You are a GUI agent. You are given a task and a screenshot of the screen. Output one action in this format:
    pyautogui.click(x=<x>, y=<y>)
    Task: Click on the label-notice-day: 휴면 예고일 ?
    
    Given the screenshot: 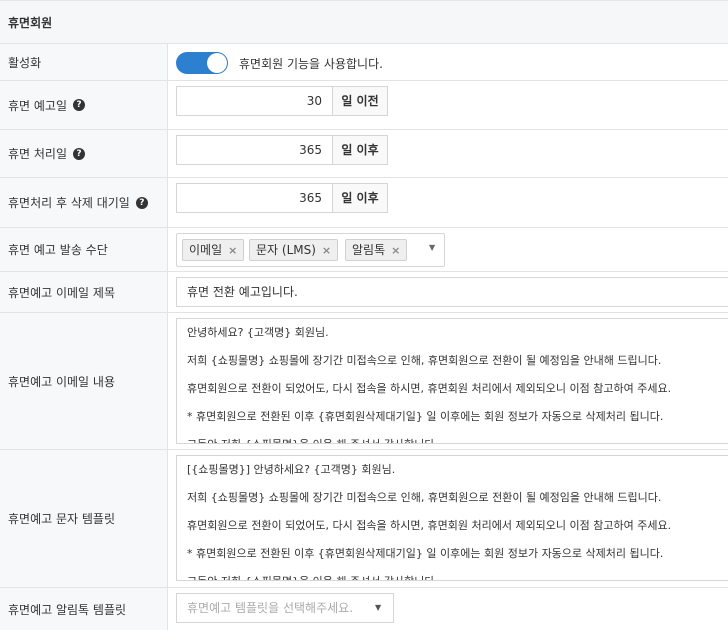 What is the action you would take?
    pyautogui.click(x=84, y=105)
    